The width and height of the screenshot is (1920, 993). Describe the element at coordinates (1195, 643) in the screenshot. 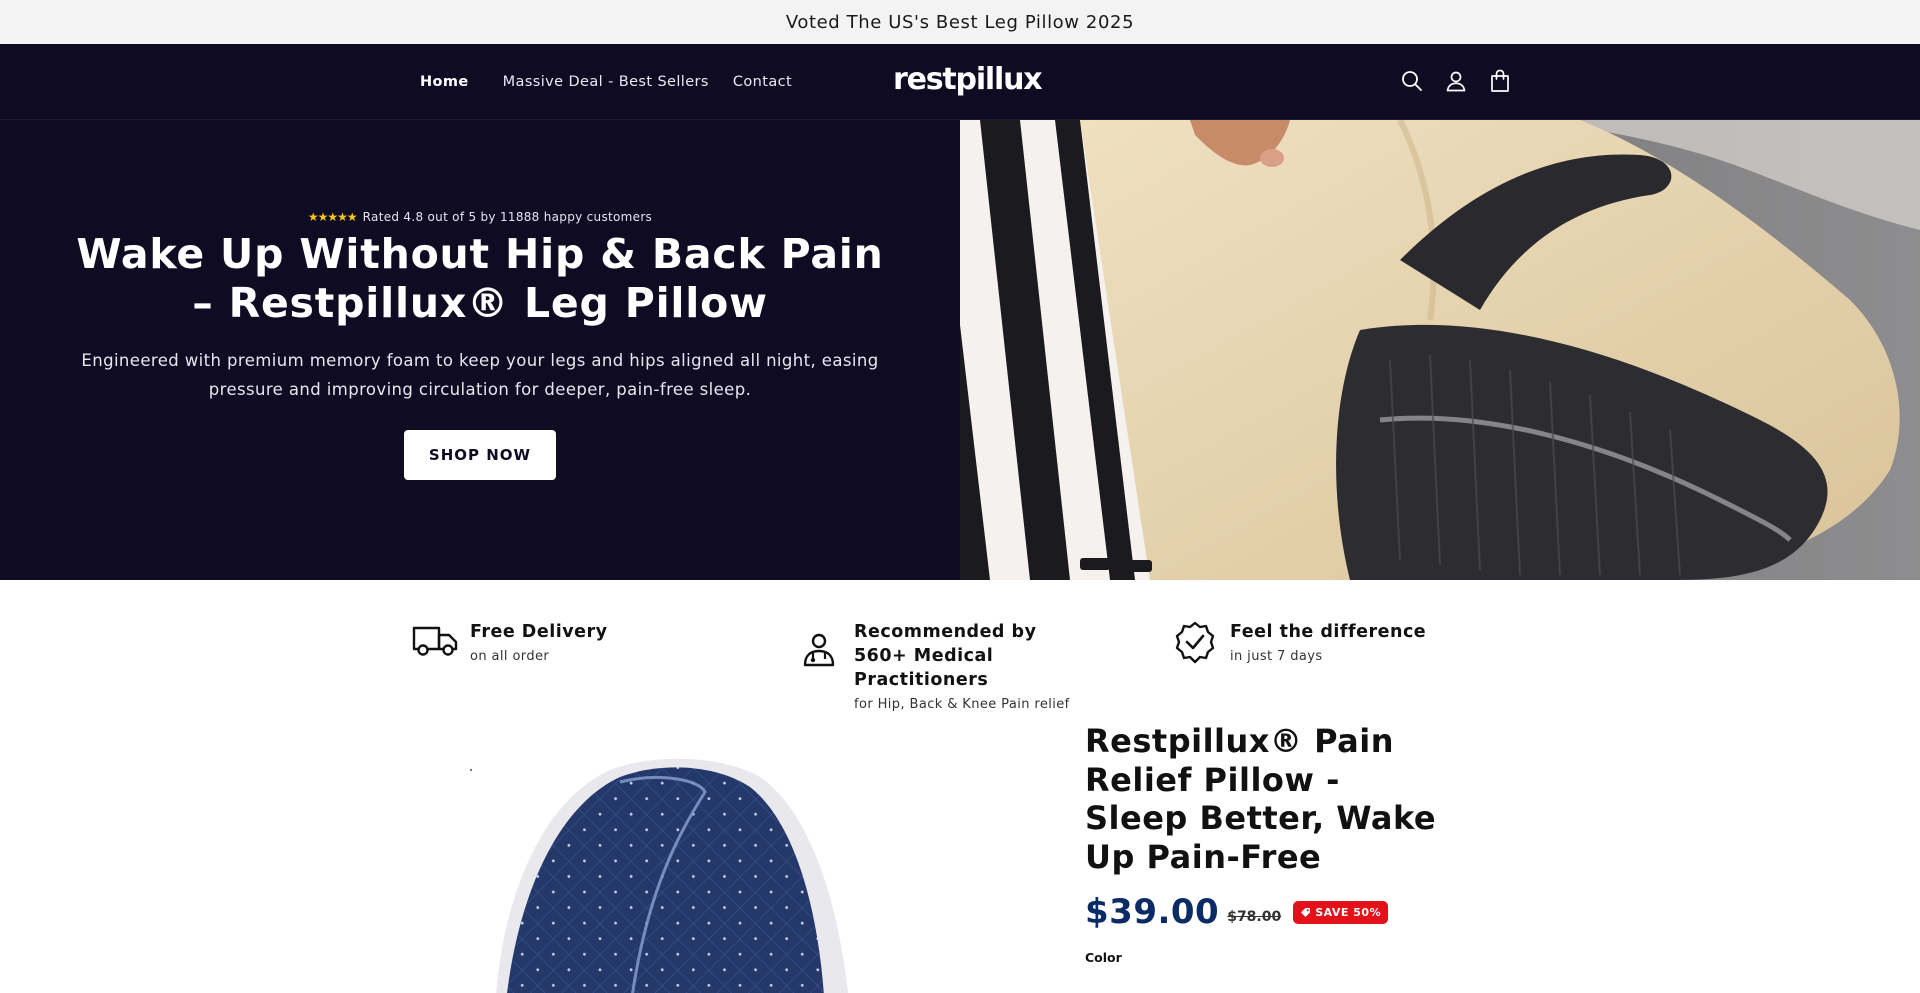

I see `badge-check-icon` at that location.